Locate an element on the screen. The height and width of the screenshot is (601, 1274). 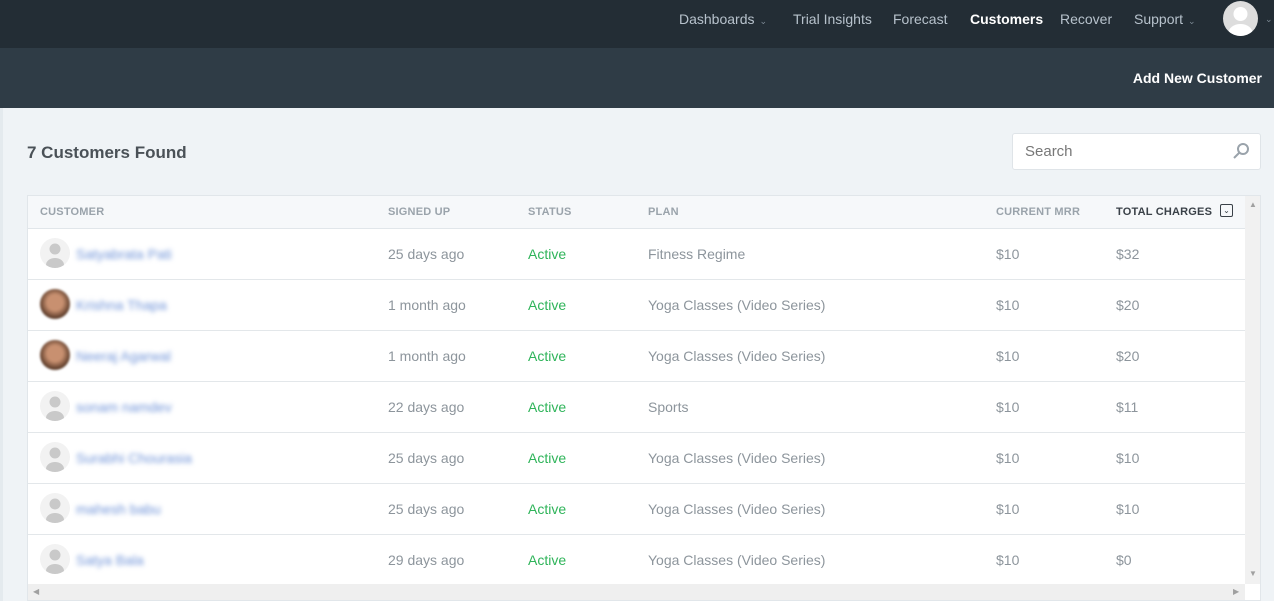
user-avatar-menu is located at coordinates (1240, 18).